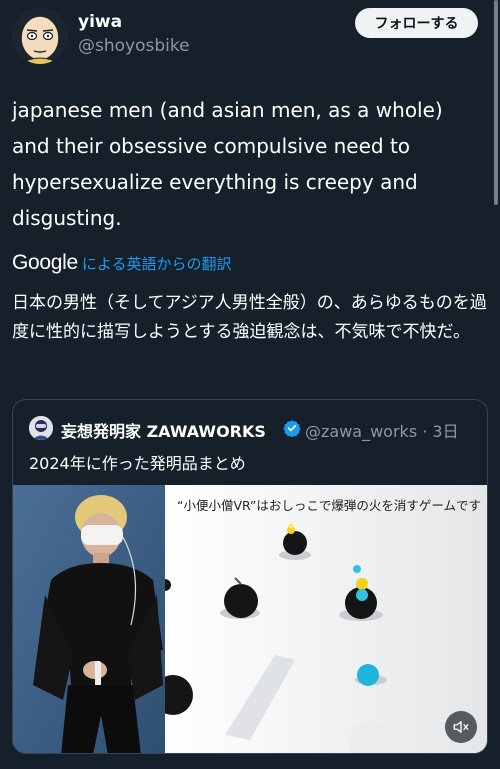 The height and width of the screenshot is (769, 500). I want to click on speaker-muted-icon, so click(461, 727).